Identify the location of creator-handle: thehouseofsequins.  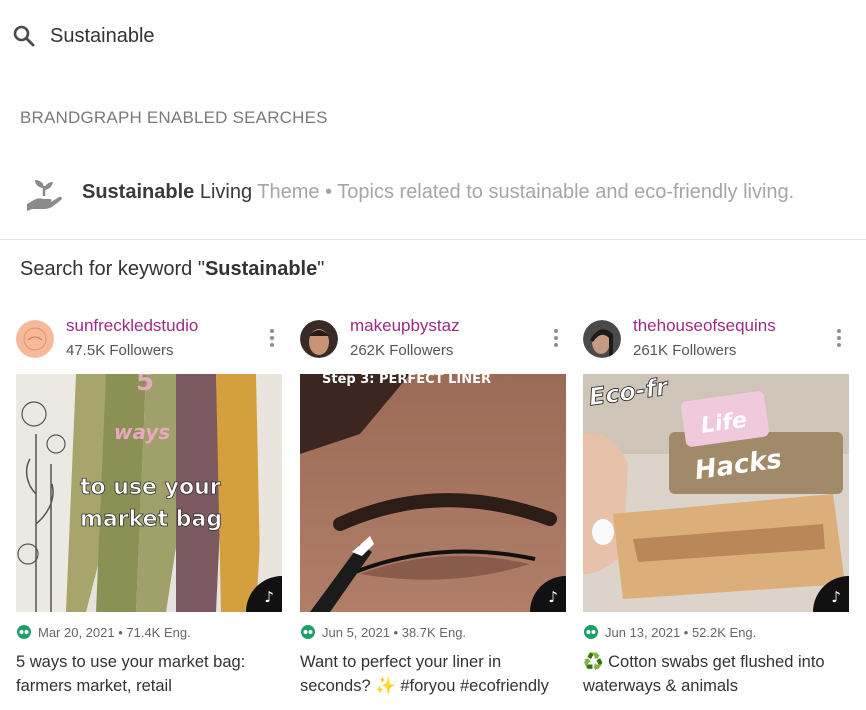
(704, 326).